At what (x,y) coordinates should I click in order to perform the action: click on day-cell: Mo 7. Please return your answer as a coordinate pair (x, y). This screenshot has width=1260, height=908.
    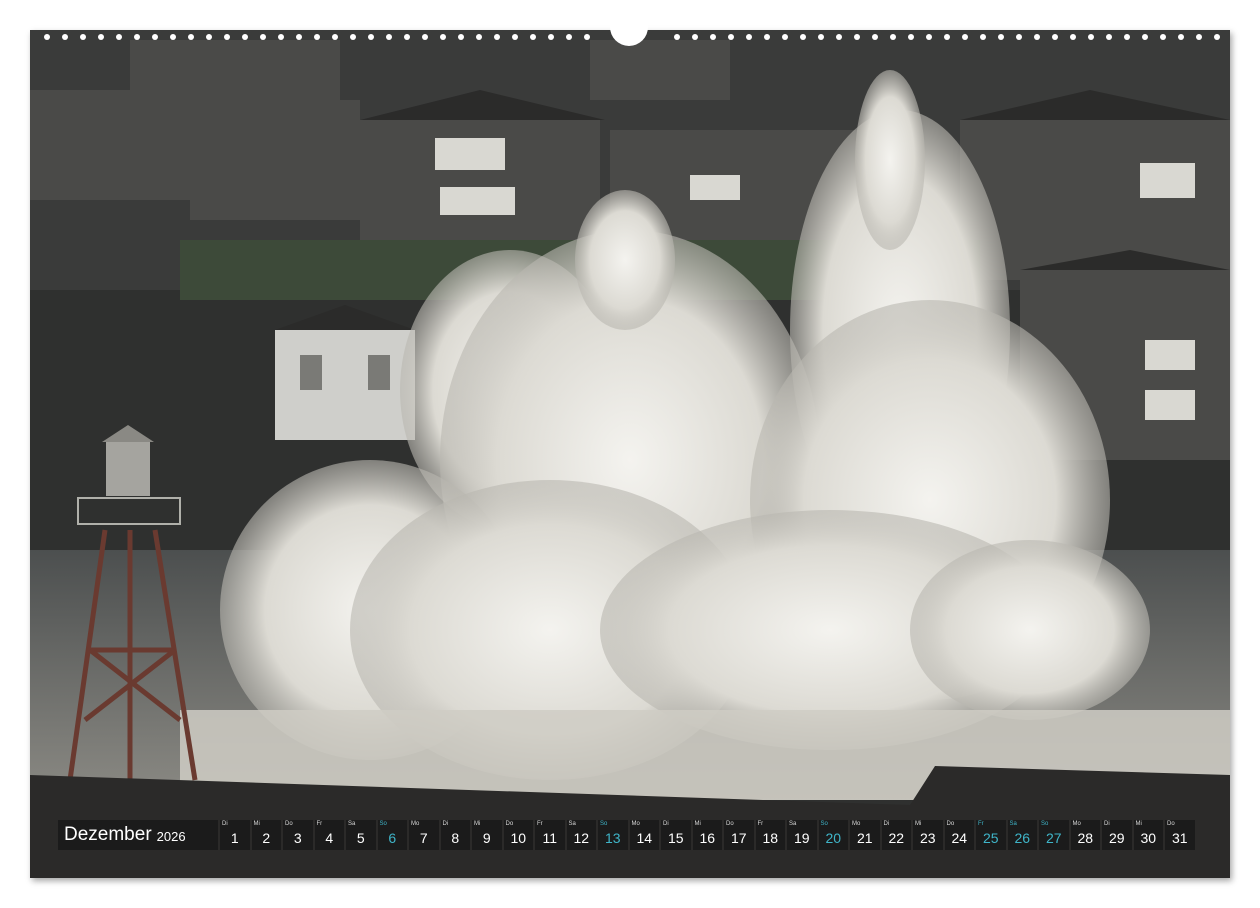
    Looking at the image, I should click on (424, 835).